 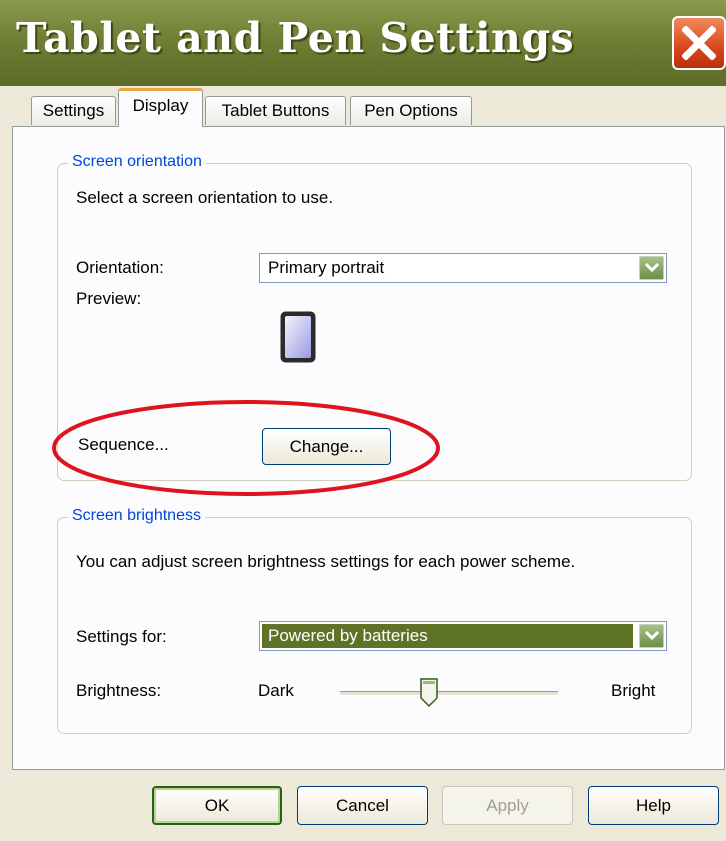 What do you see at coordinates (160, 107) in the screenshot?
I see `tab-display: Display` at bounding box center [160, 107].